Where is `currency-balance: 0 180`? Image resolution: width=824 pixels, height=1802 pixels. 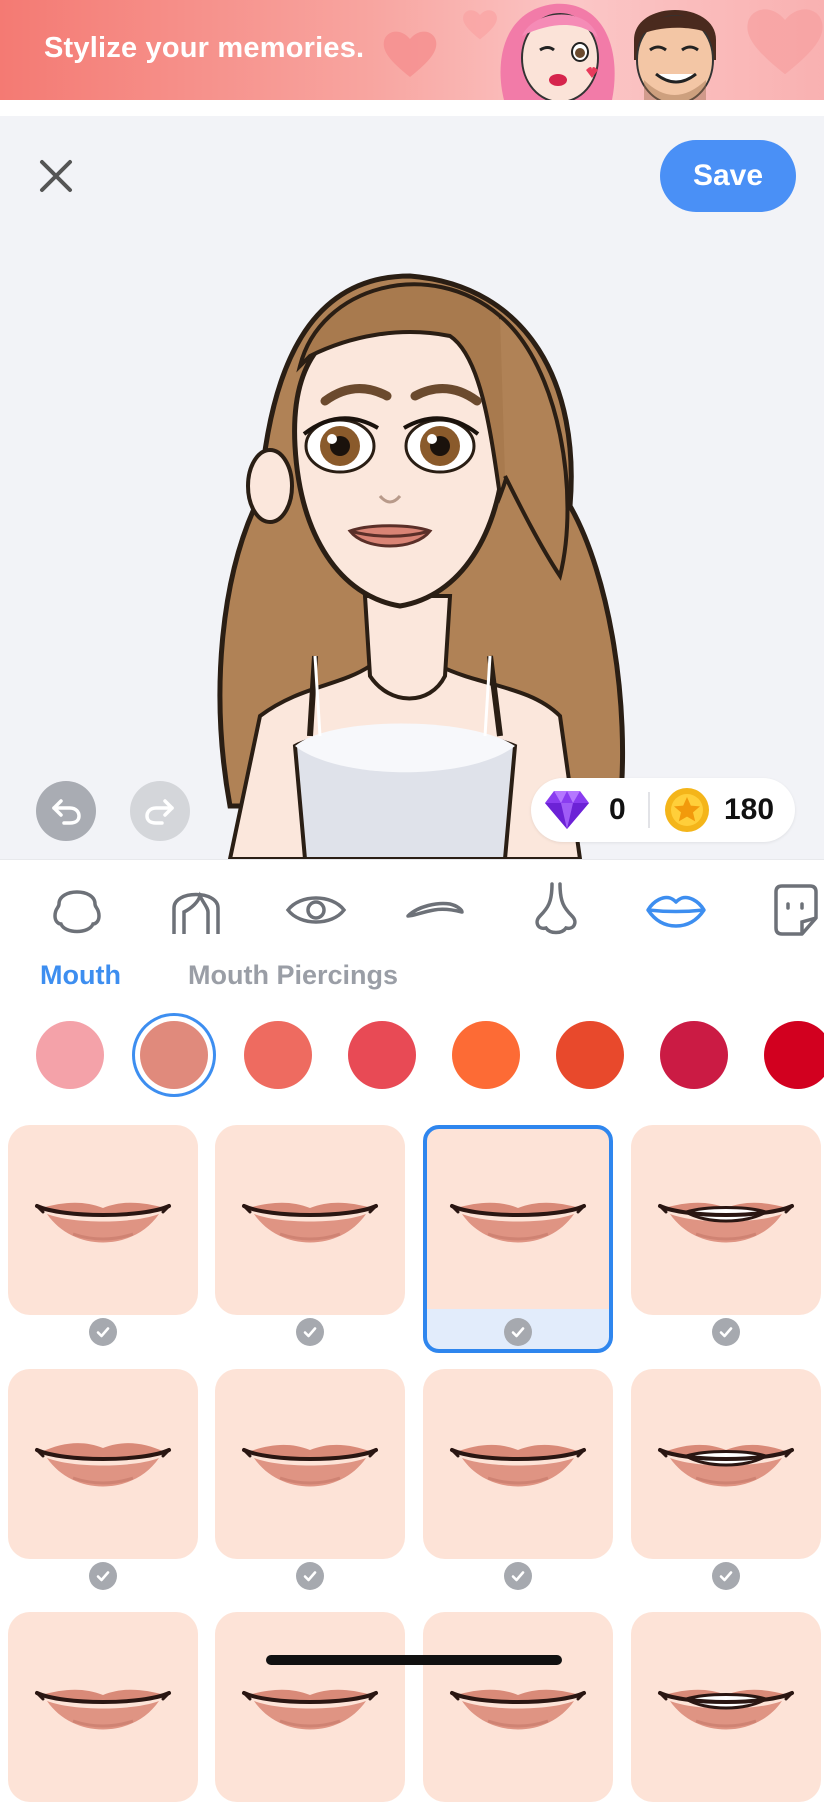 currency-balance: 0 180 is located at coordinates (663, 810).